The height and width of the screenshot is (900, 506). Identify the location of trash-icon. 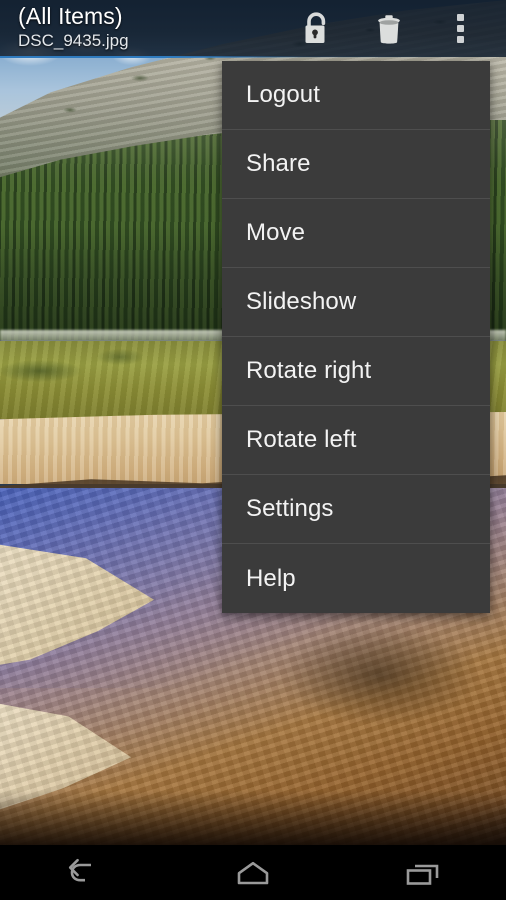
(389, 29).